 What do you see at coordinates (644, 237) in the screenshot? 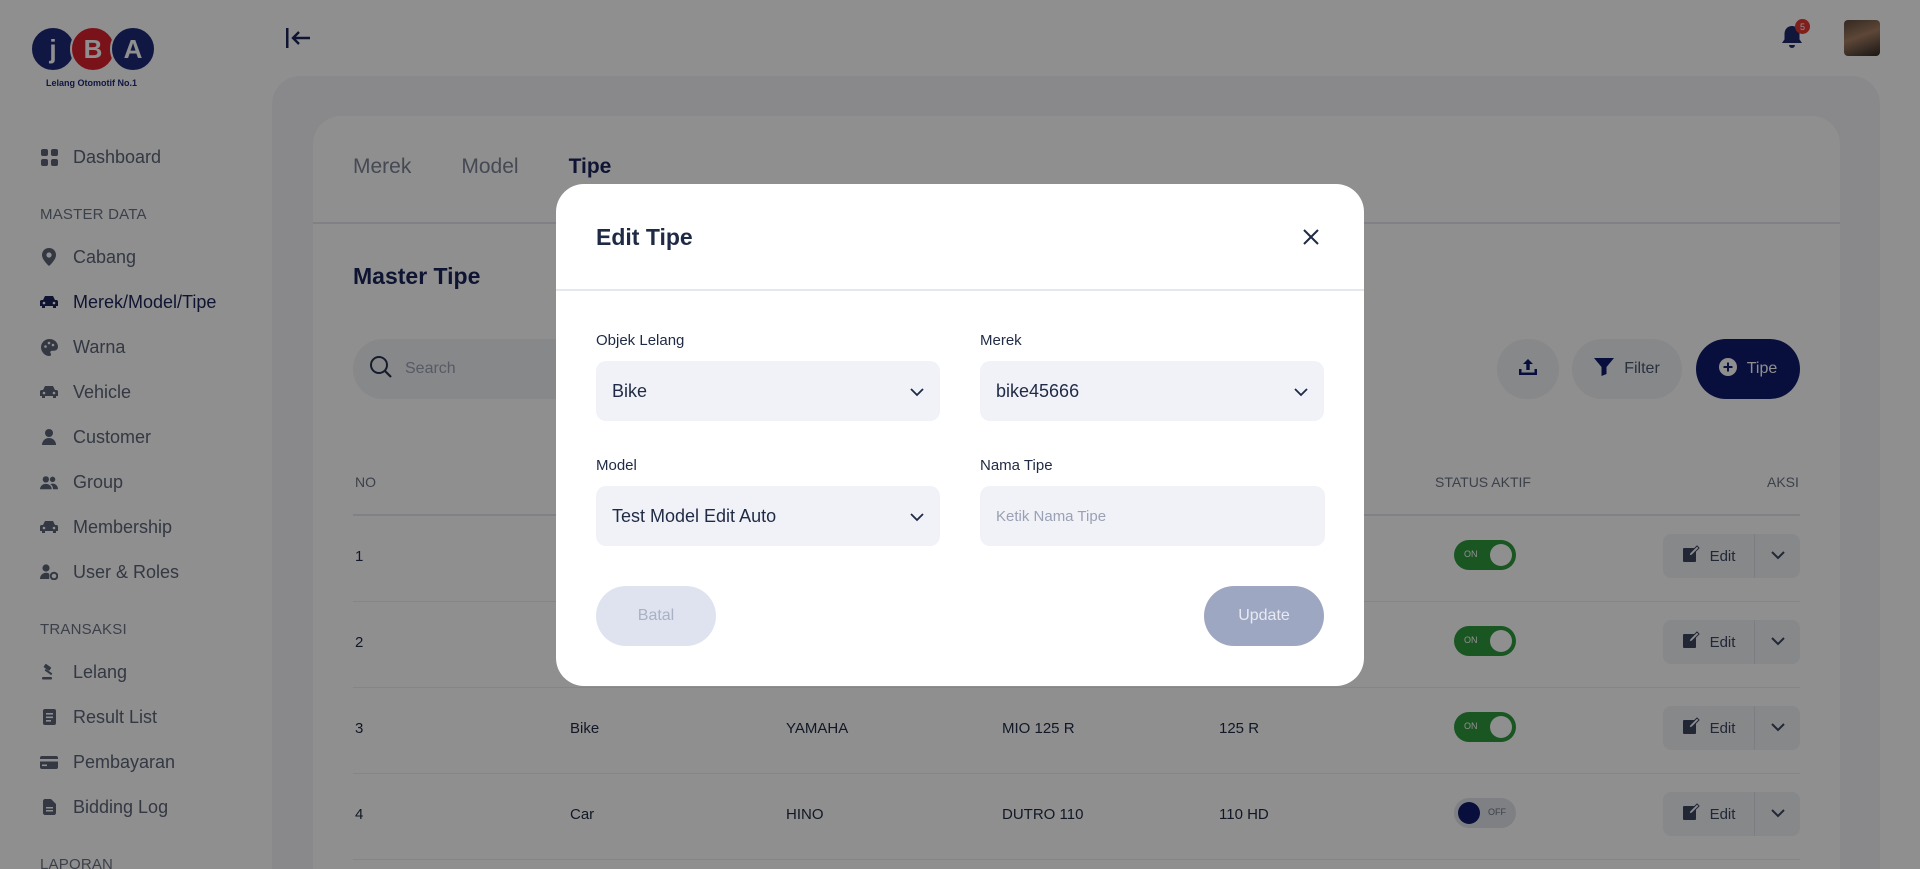
I see `modal-title: Edit Tipe` at bounding box center [644, 237].